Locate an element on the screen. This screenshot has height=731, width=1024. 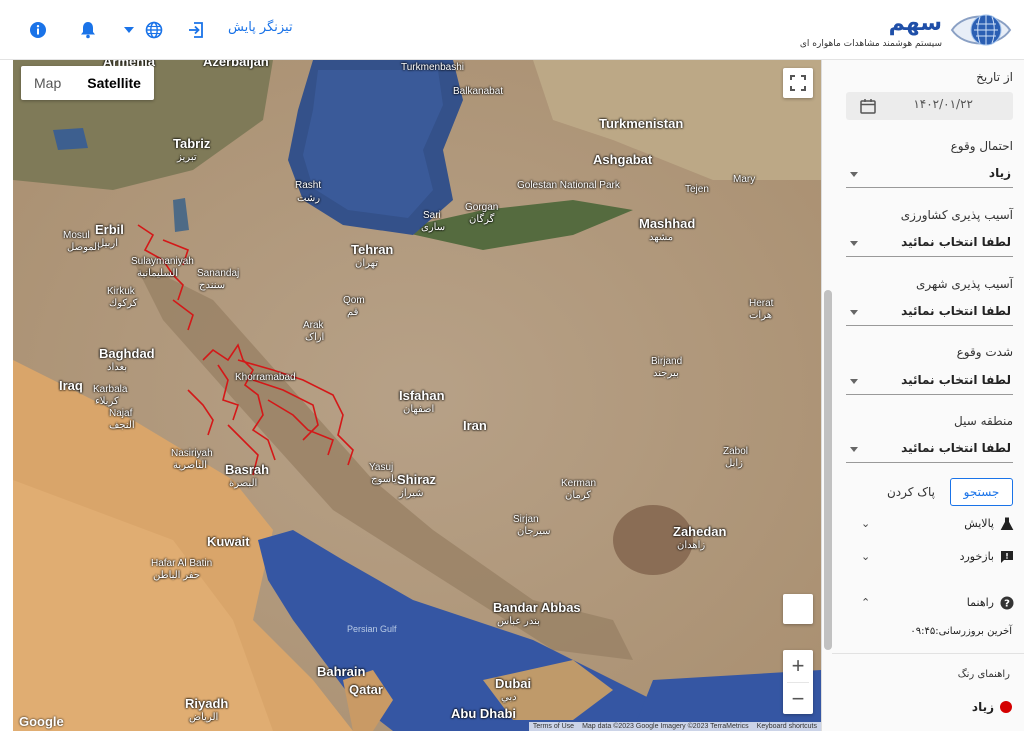
legend-item-label: زیاد is located at coordinates (982, 707).